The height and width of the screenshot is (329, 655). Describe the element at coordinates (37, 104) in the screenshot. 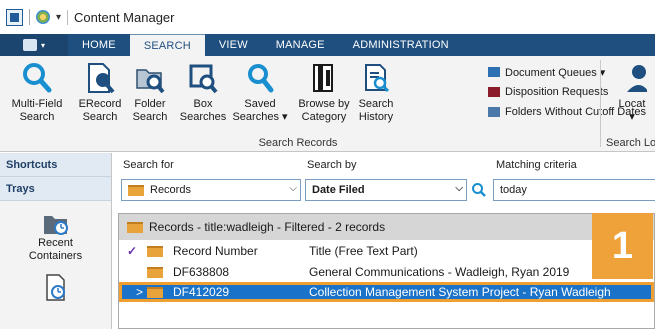

I see `button-label: Multi-Field` at that location.